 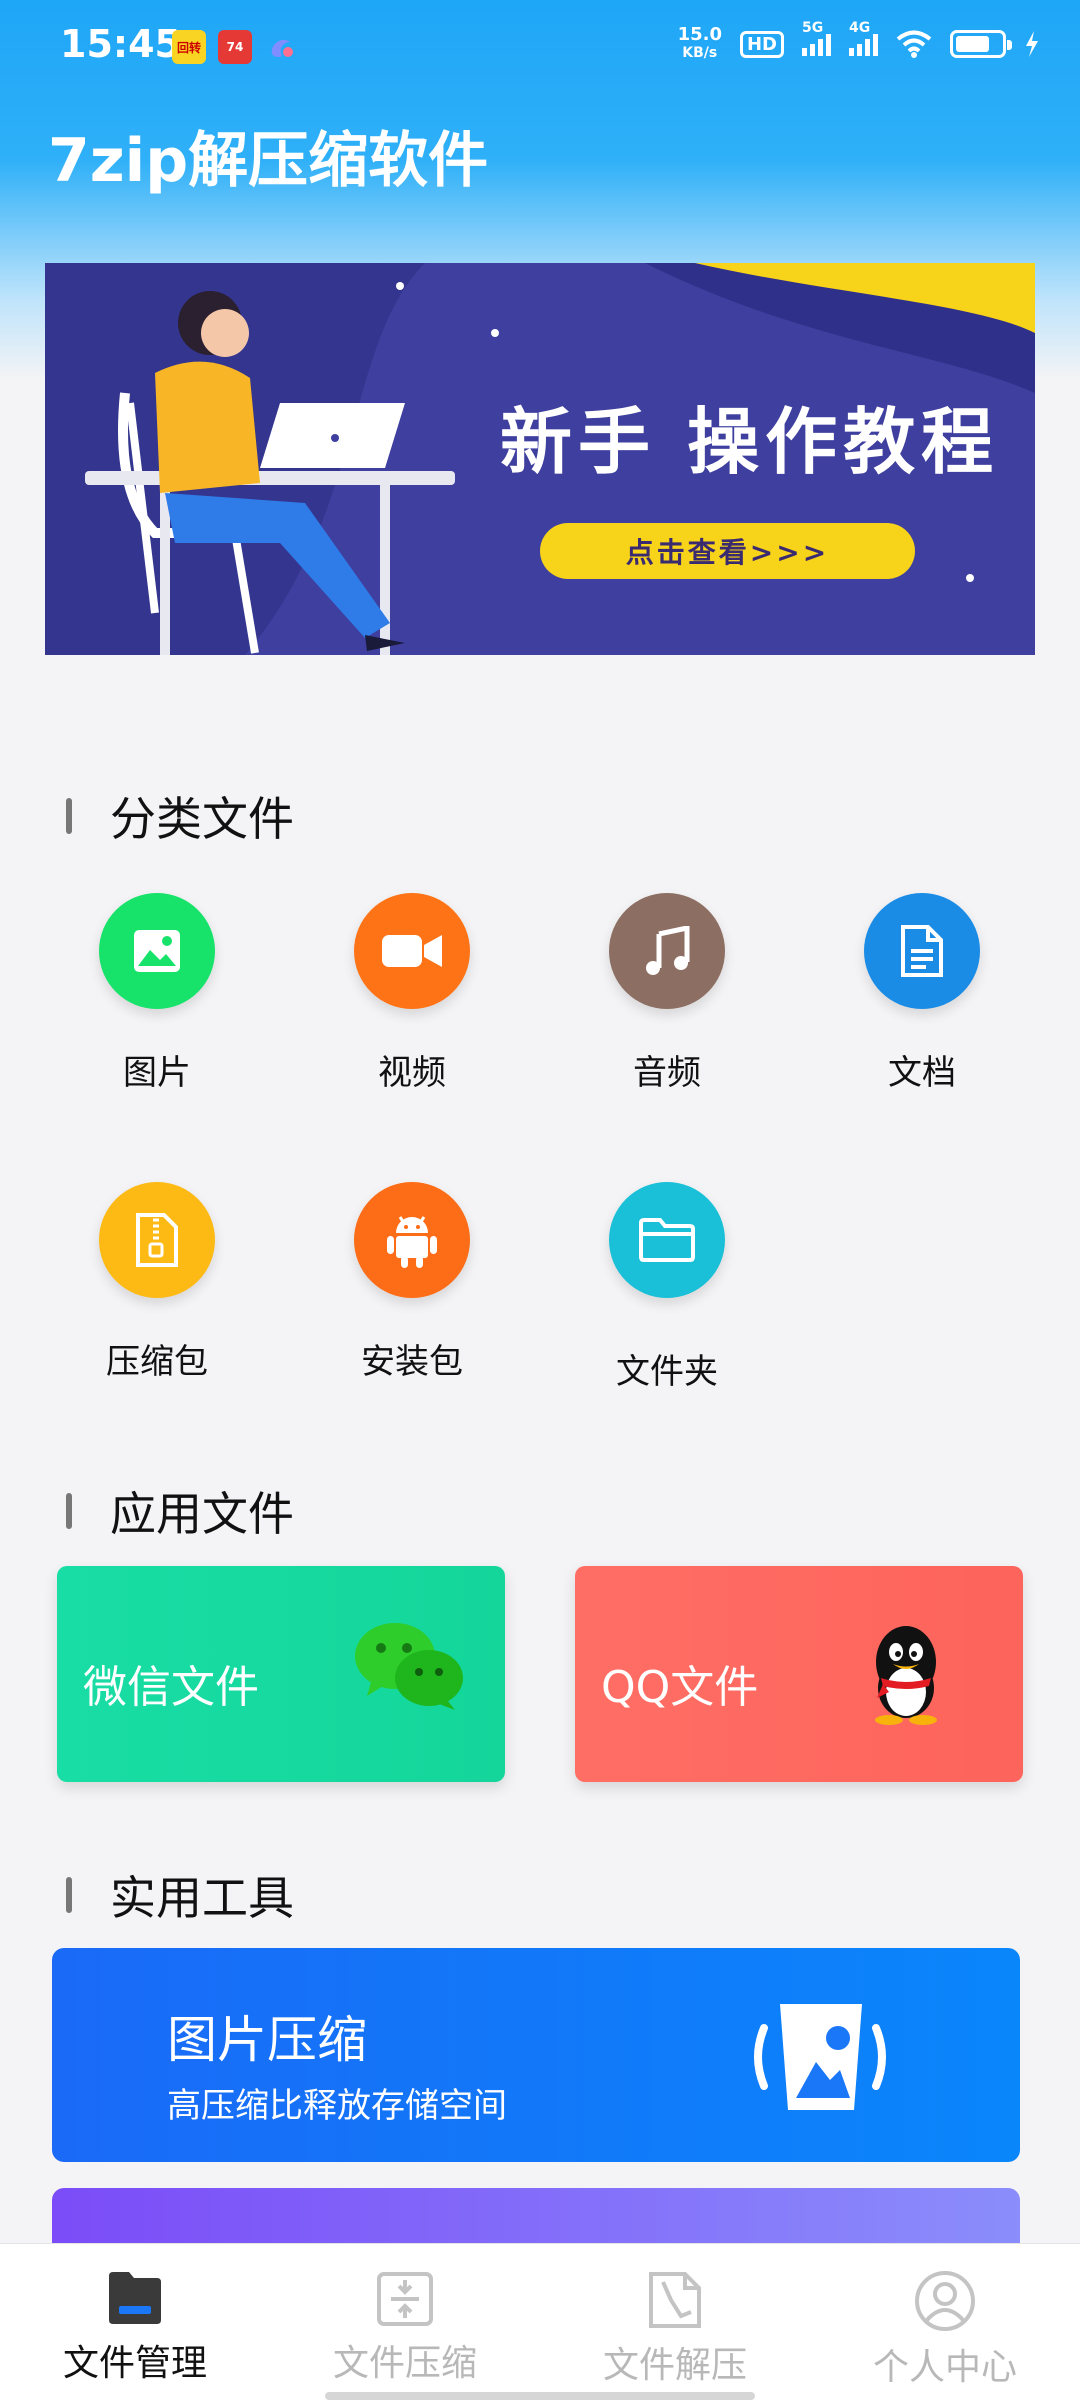 I want to click on nav-profile: 个人中心, so click(x=945, y=2324).